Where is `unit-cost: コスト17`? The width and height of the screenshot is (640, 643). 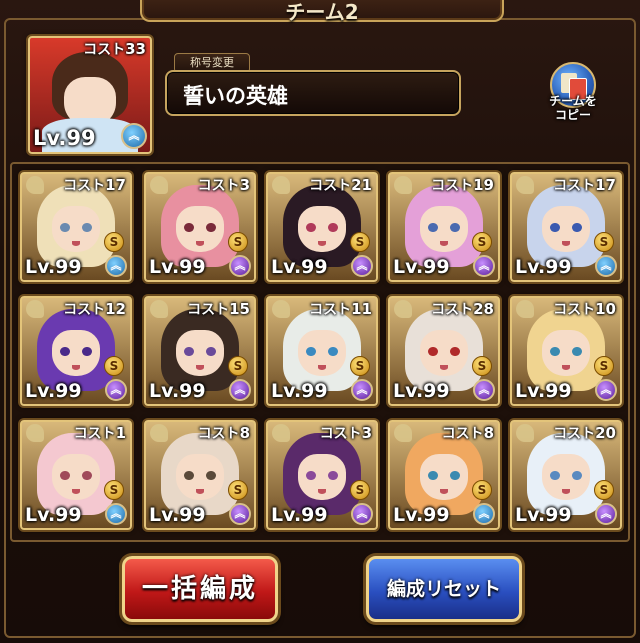 unit-cost: コスト17 is located at coordinates (94, 185).